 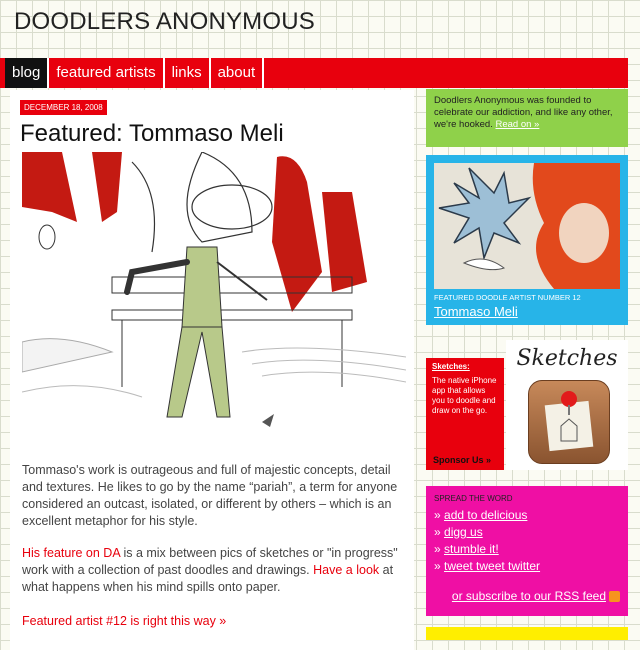 I want to click on share-item: » stumble it!, so click(x=466, y=549).